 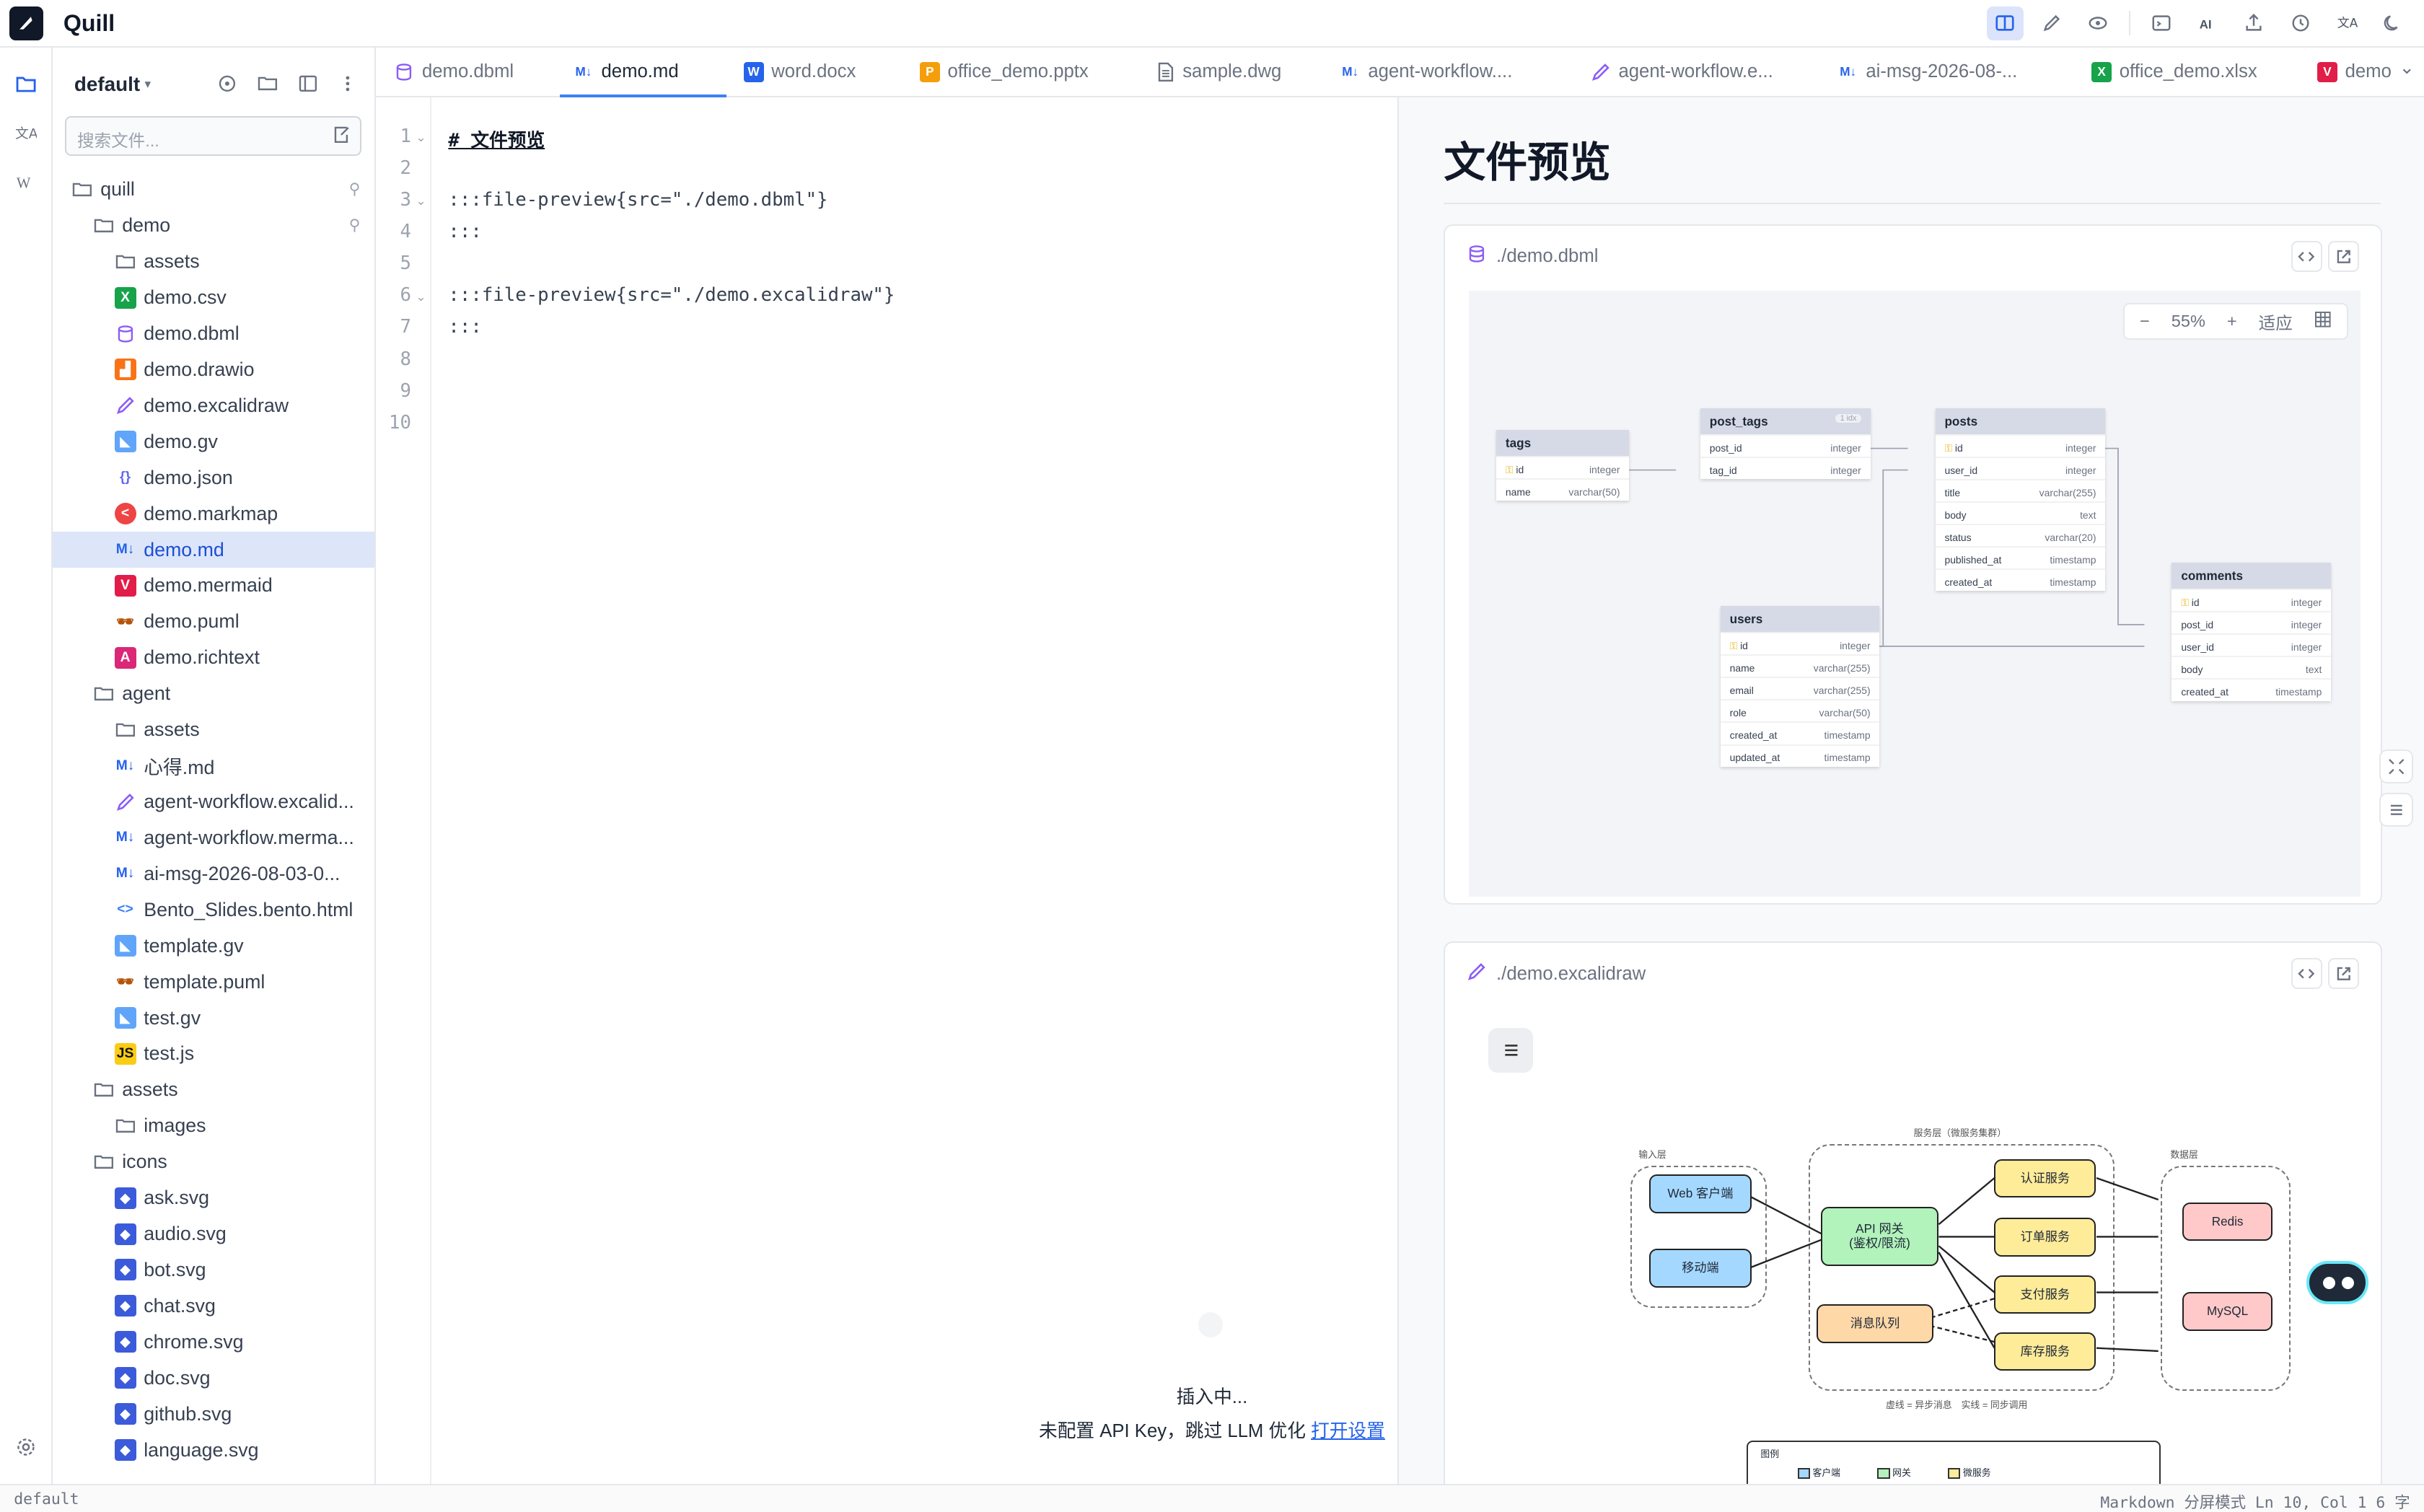 What do you see at coordinates (213, 478) in the screenshot?
I see `tree-file: {} demo.json` at bounding box center [213, 478].